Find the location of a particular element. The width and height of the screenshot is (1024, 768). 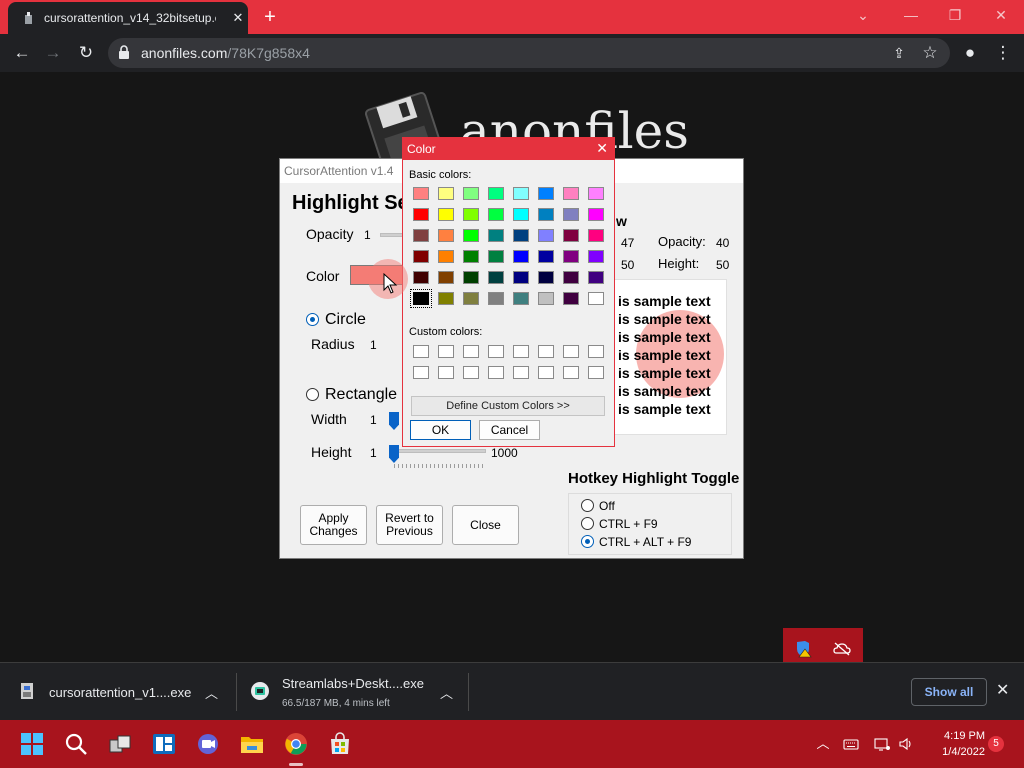

ok-button: OK is located at coordinates (440, 430).